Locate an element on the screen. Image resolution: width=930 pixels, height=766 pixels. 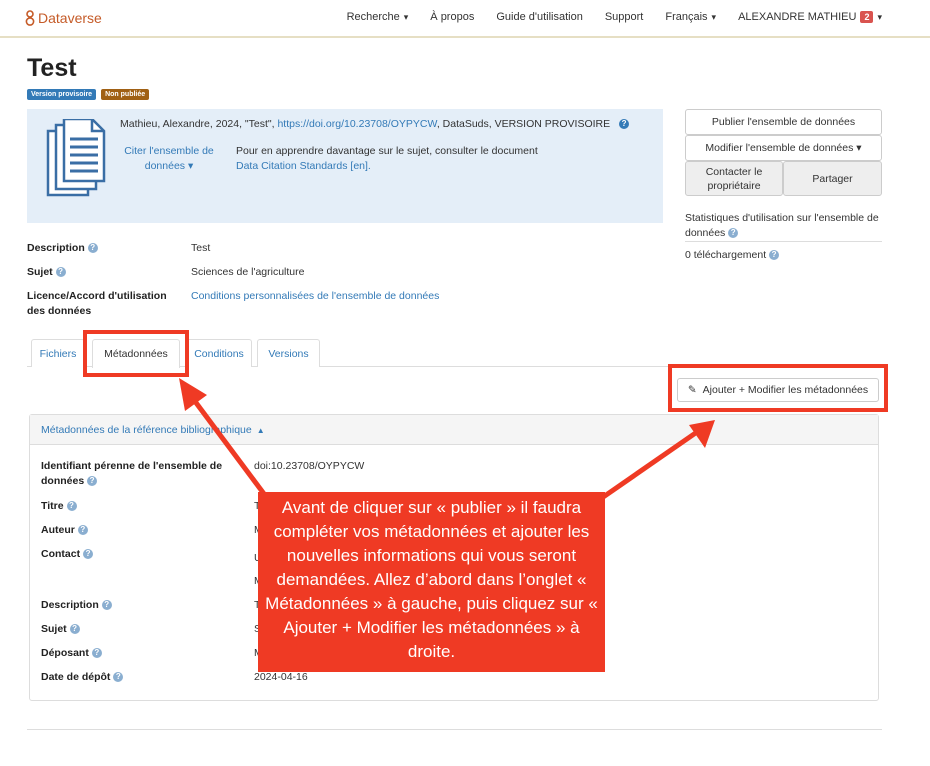
contact-owner-button: Contacter le propriétaire is located at coordinates (734, 178).